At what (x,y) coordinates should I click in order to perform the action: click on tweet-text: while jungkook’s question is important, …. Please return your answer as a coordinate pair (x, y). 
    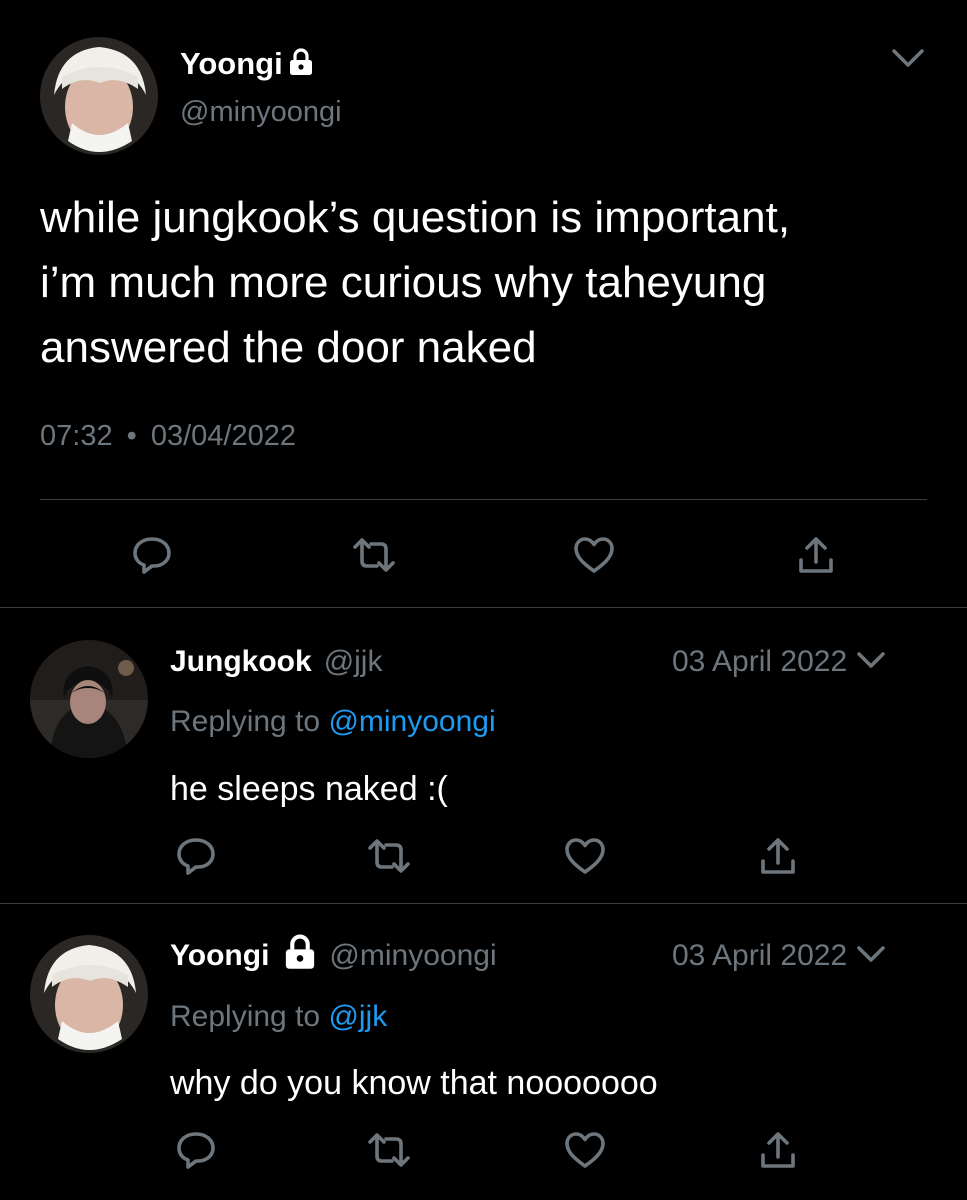
    Looking at the image, I should click on (415, 282).